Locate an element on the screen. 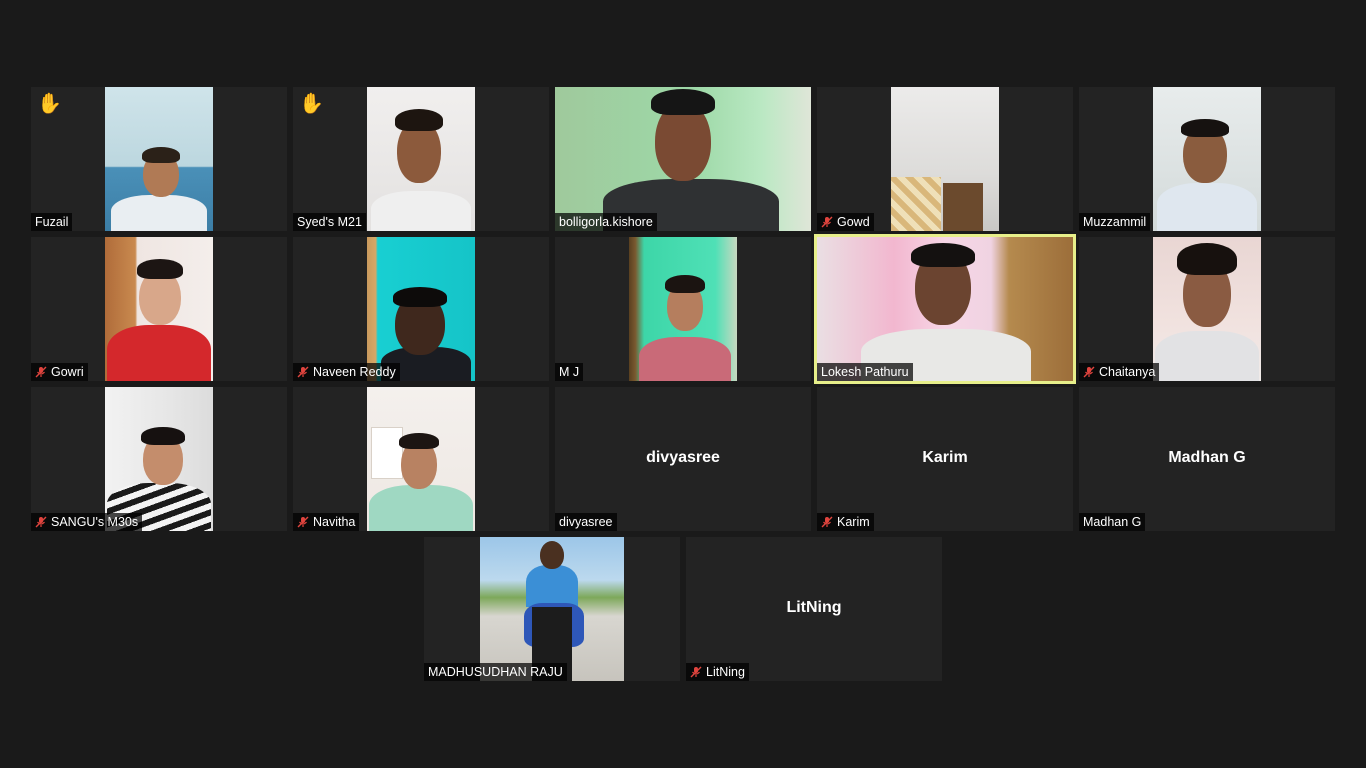 The image size is (1366, 768). participant-name: LitNing is located at coordinates (725, 672).